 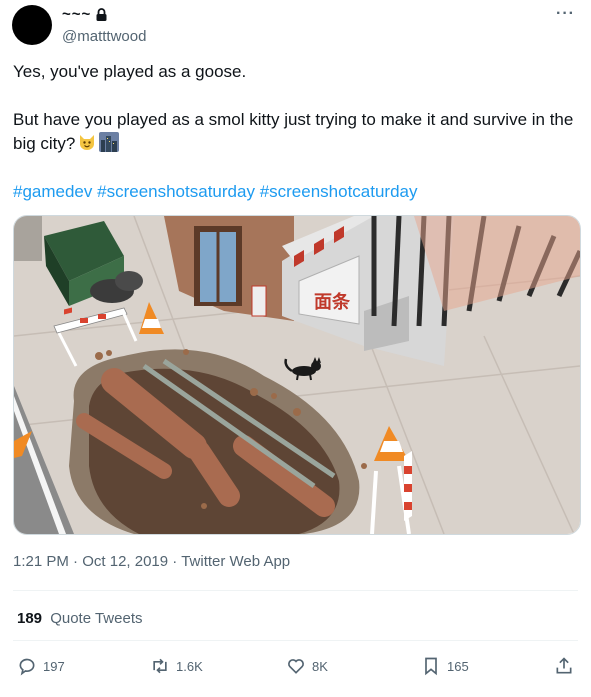 What do you see at coordinates (109, 142) in the screenshot?
I see `cityscape-emoji` at bounding box center [109, 142].